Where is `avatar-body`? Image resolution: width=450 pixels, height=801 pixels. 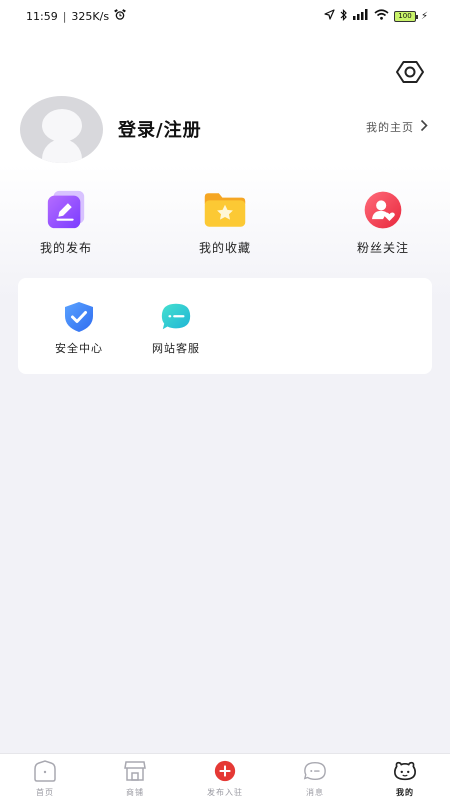 avatar-body is located at coordinates (62, 151).